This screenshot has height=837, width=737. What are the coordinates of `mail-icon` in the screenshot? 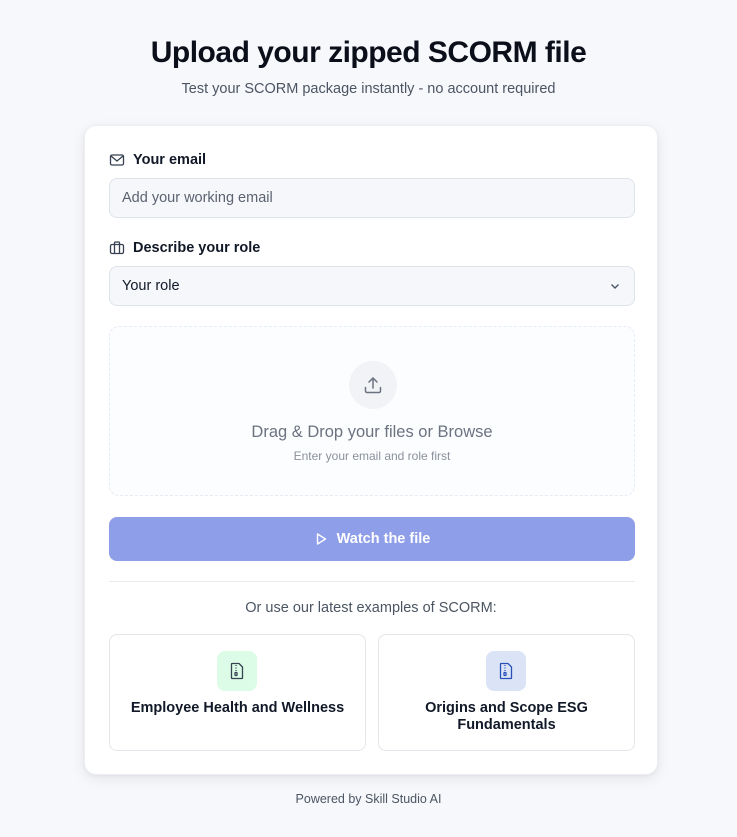 It's located at (117, 160).